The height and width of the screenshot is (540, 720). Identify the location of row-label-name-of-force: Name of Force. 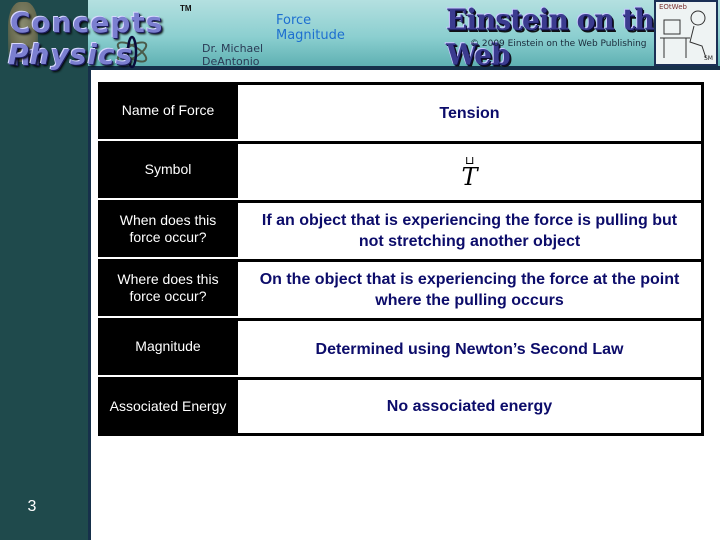
(168, 111).